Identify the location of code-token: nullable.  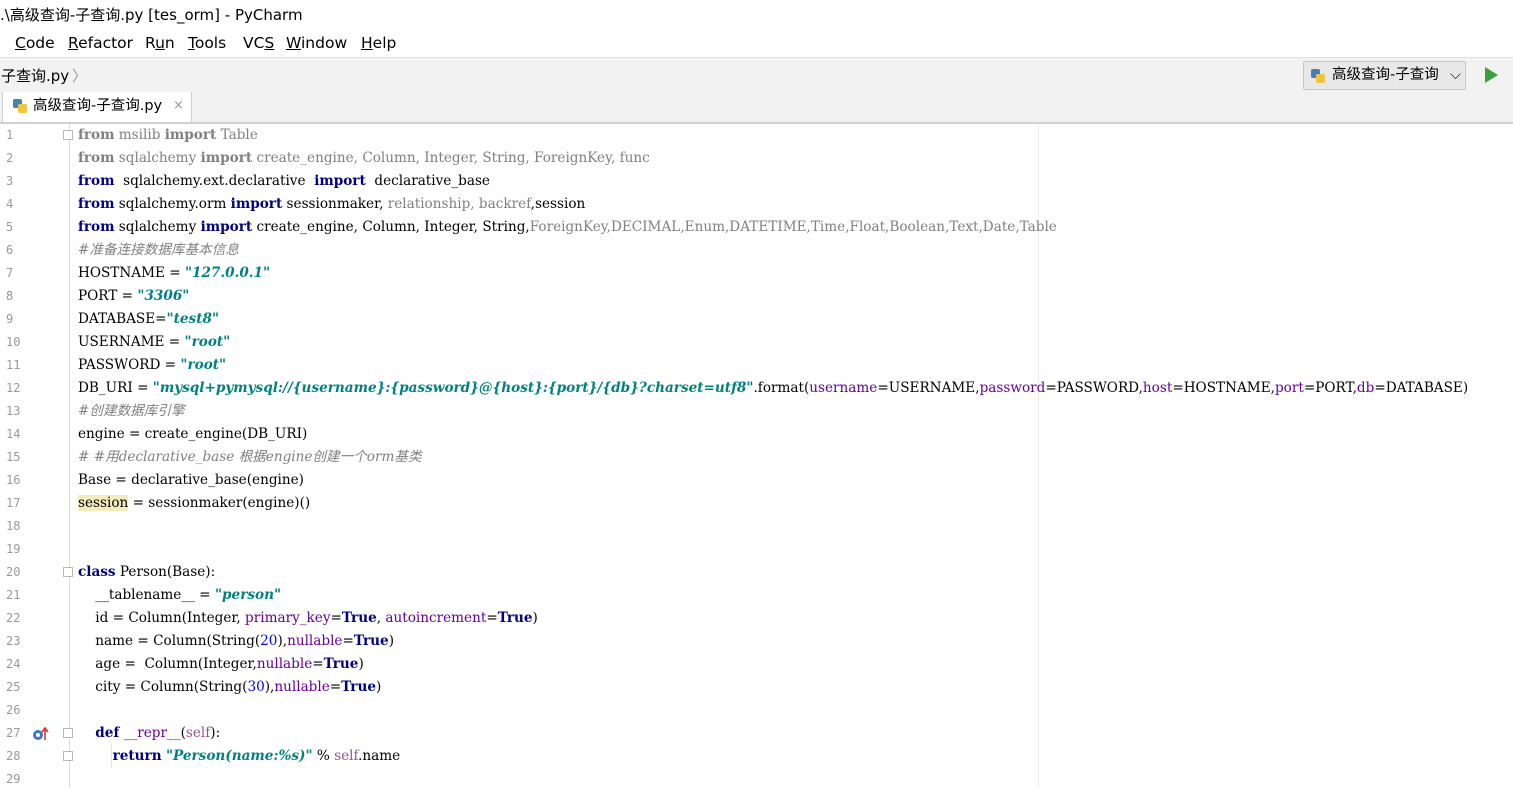
(315, 641).